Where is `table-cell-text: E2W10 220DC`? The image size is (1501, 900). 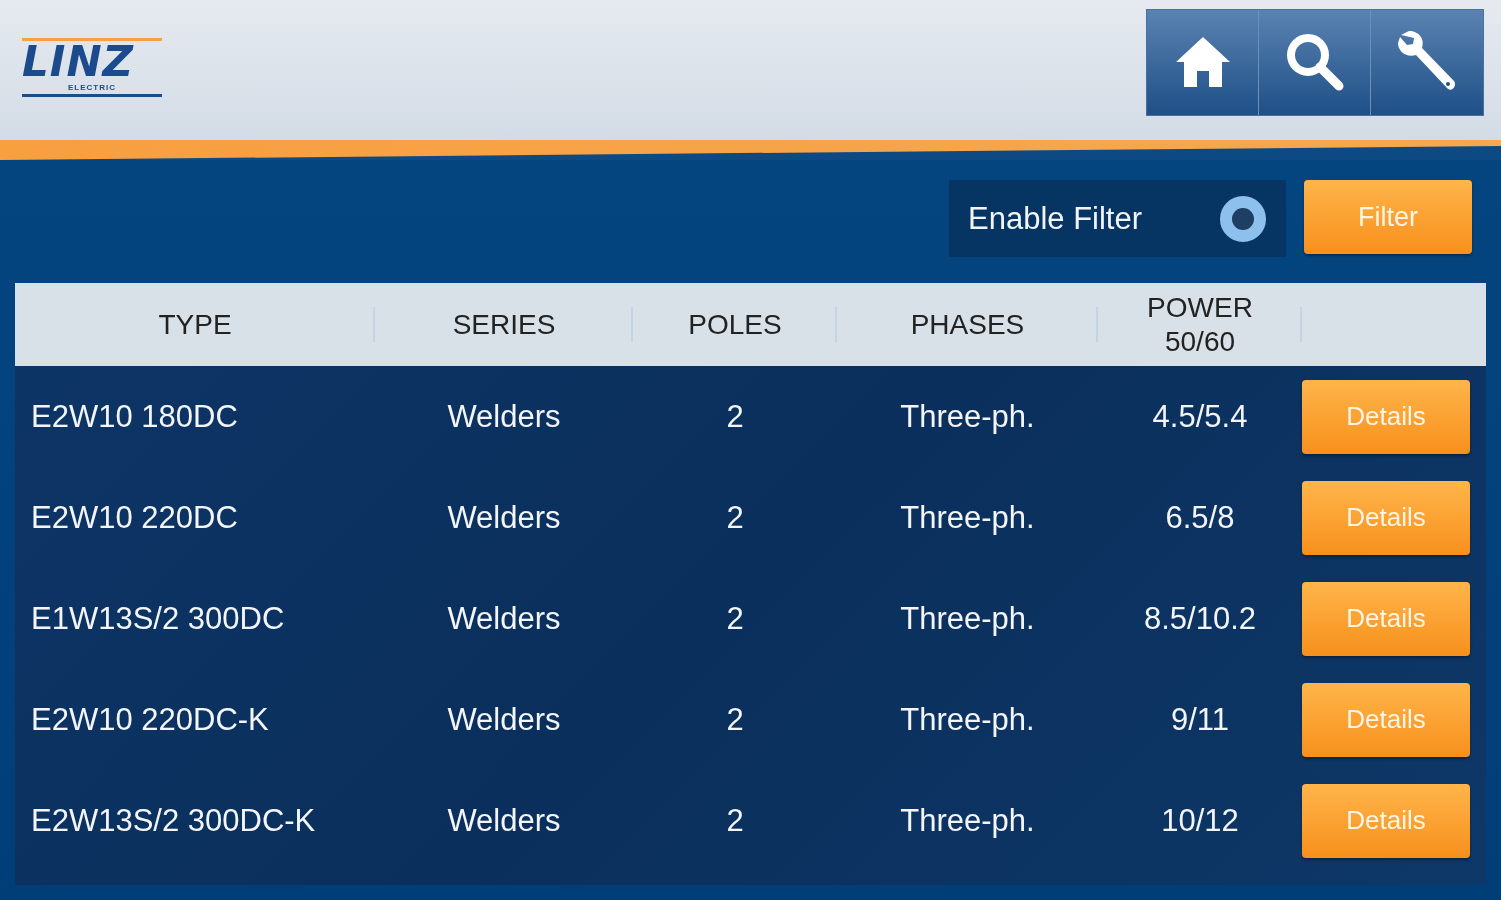
table-cell-text: E2W10 220DC is located at coordinates (134, 517).